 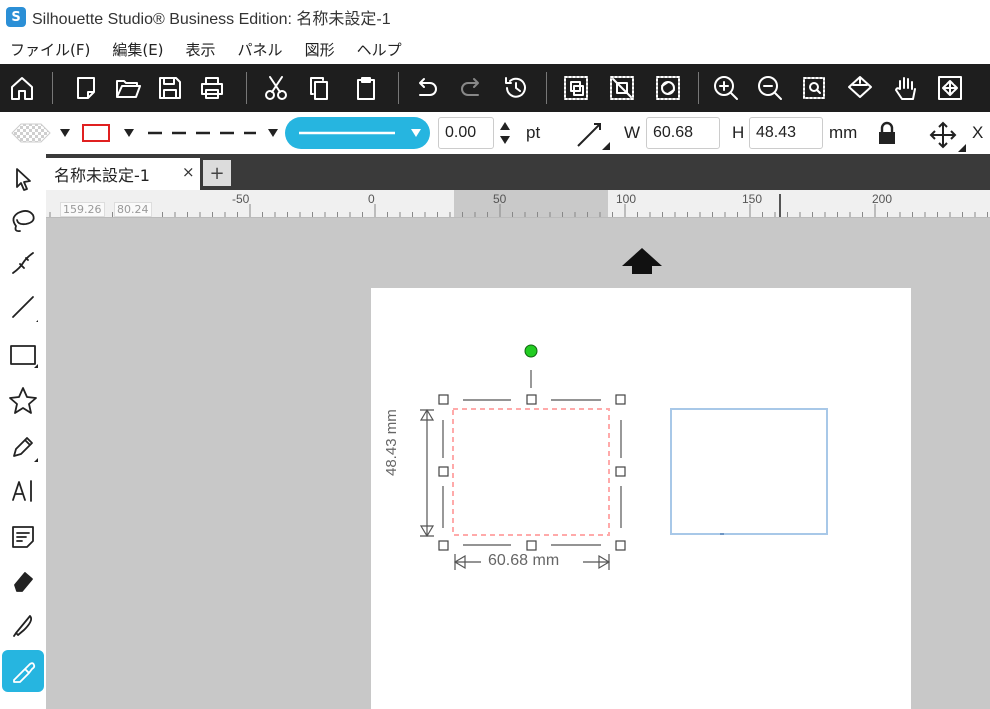 I want to click on line-style-dashed, so click(x=202, y=133).